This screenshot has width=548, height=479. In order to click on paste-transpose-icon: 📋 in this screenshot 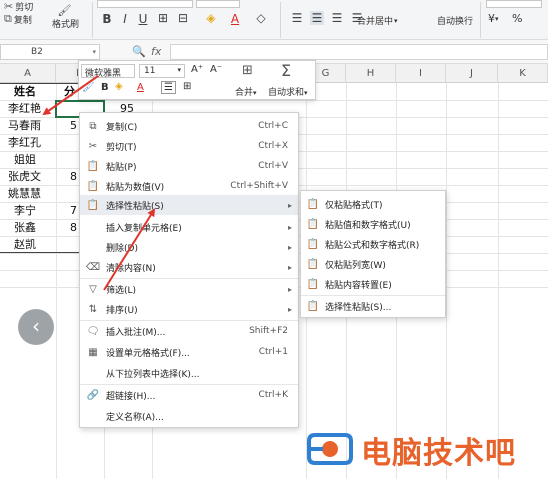, I will do `click(313, 284)`.